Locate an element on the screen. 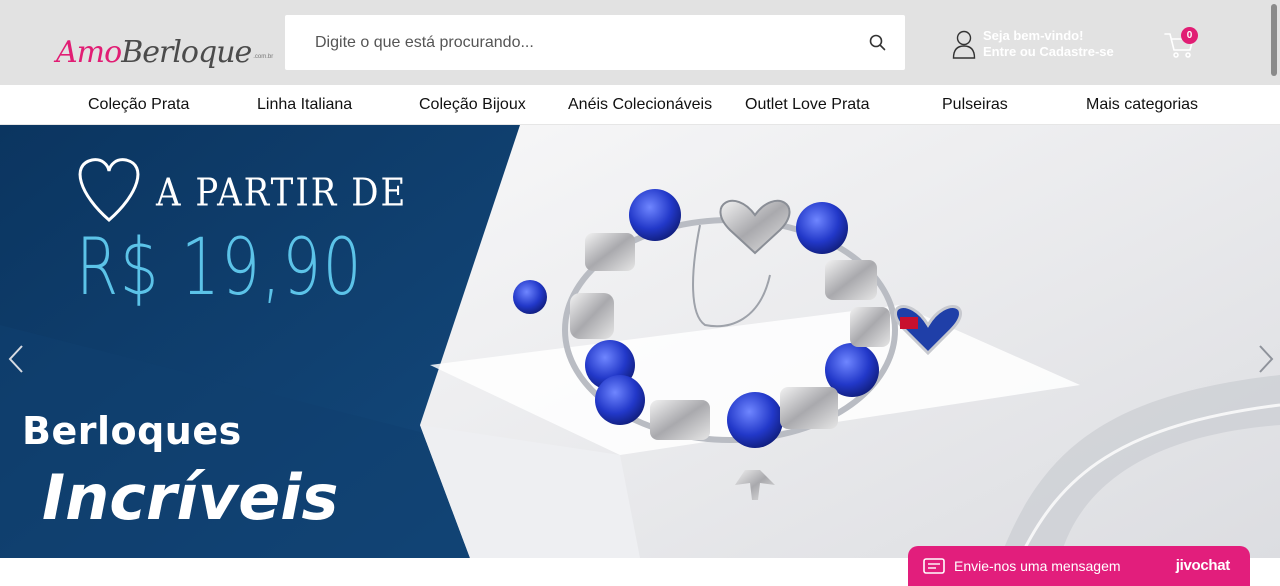 The width and height of the screenshot is (1280, 586). logo-text-amo: Amo is located at coordinates (89, 52).